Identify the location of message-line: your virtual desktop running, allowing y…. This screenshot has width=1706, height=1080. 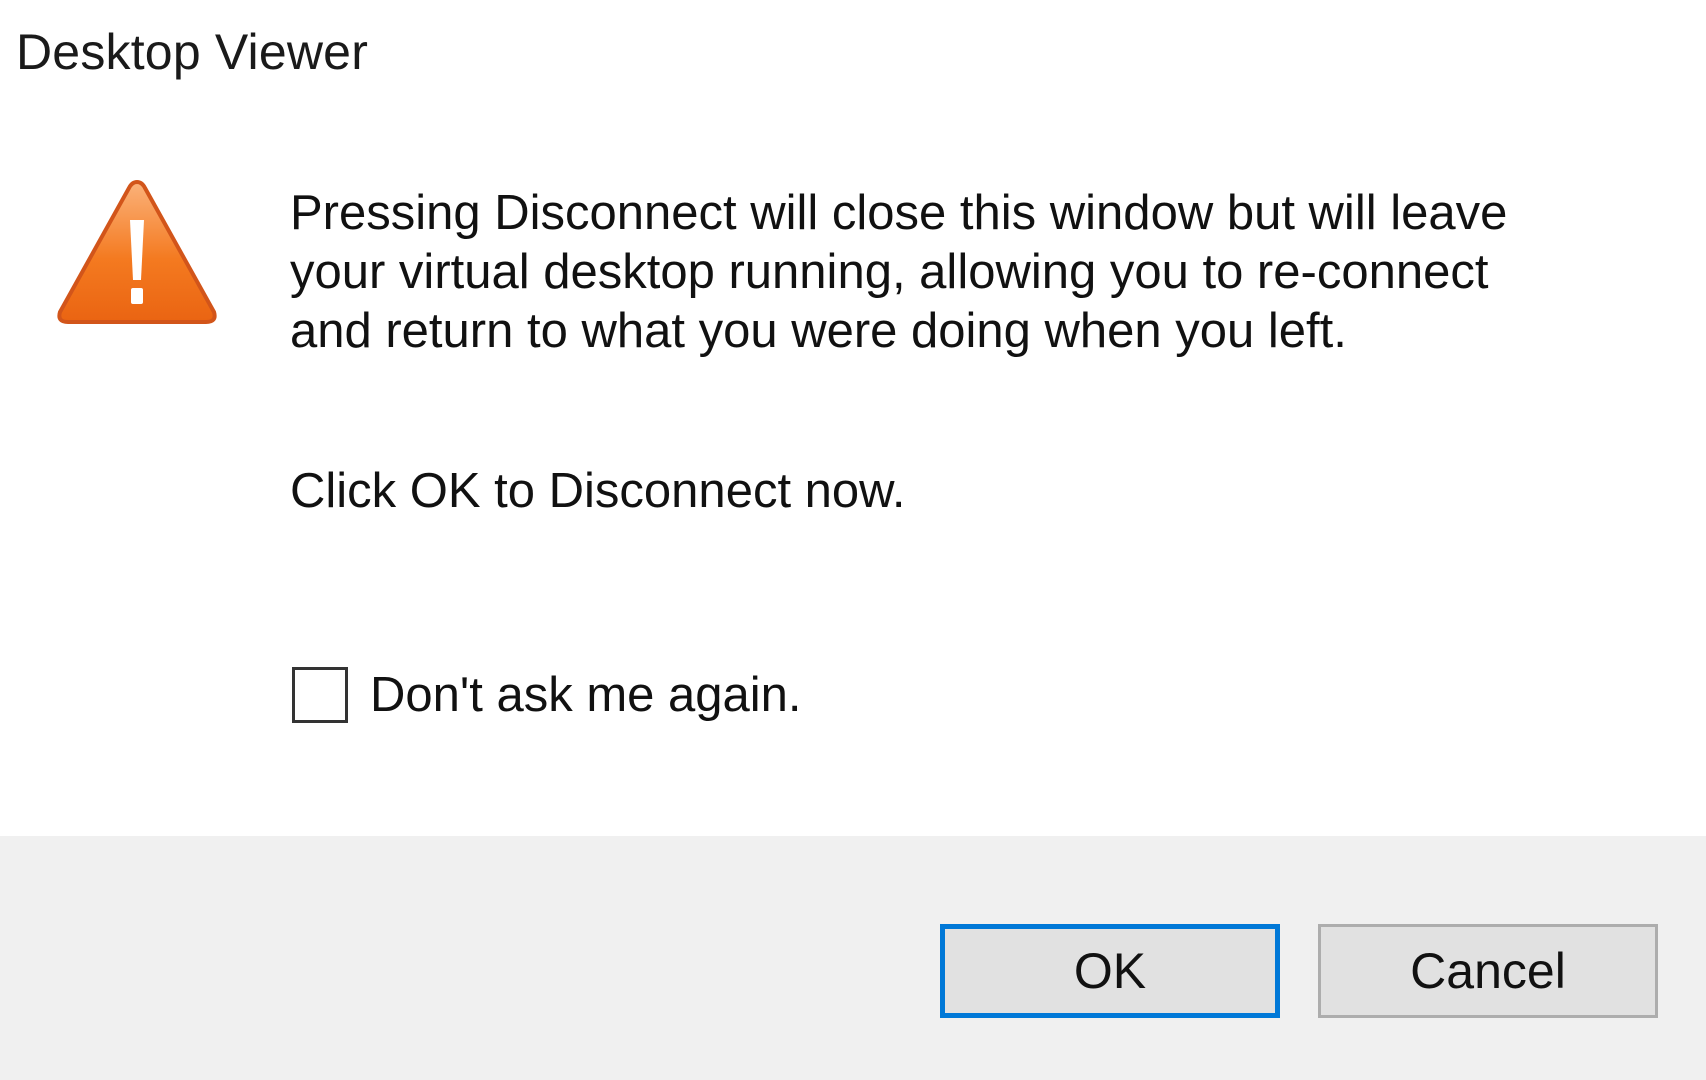
(889, 272).